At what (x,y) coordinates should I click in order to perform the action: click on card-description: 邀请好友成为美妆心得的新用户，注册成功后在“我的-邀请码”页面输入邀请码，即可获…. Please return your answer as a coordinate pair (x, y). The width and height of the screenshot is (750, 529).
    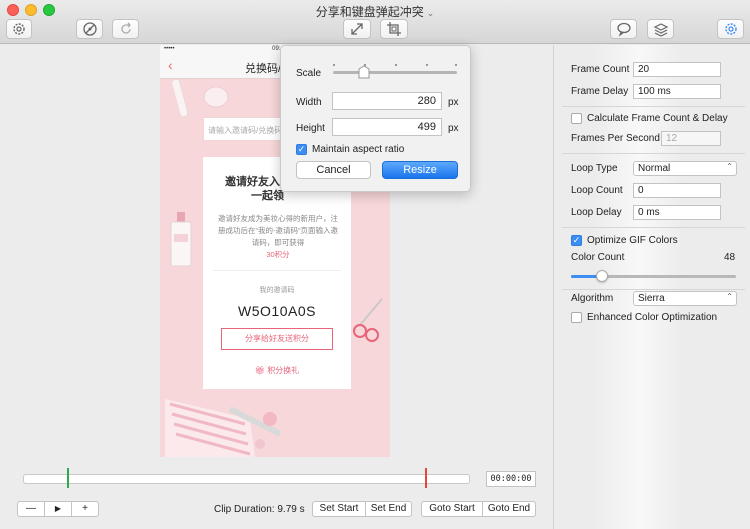
    Looking at the image, I should click on (278, 237).